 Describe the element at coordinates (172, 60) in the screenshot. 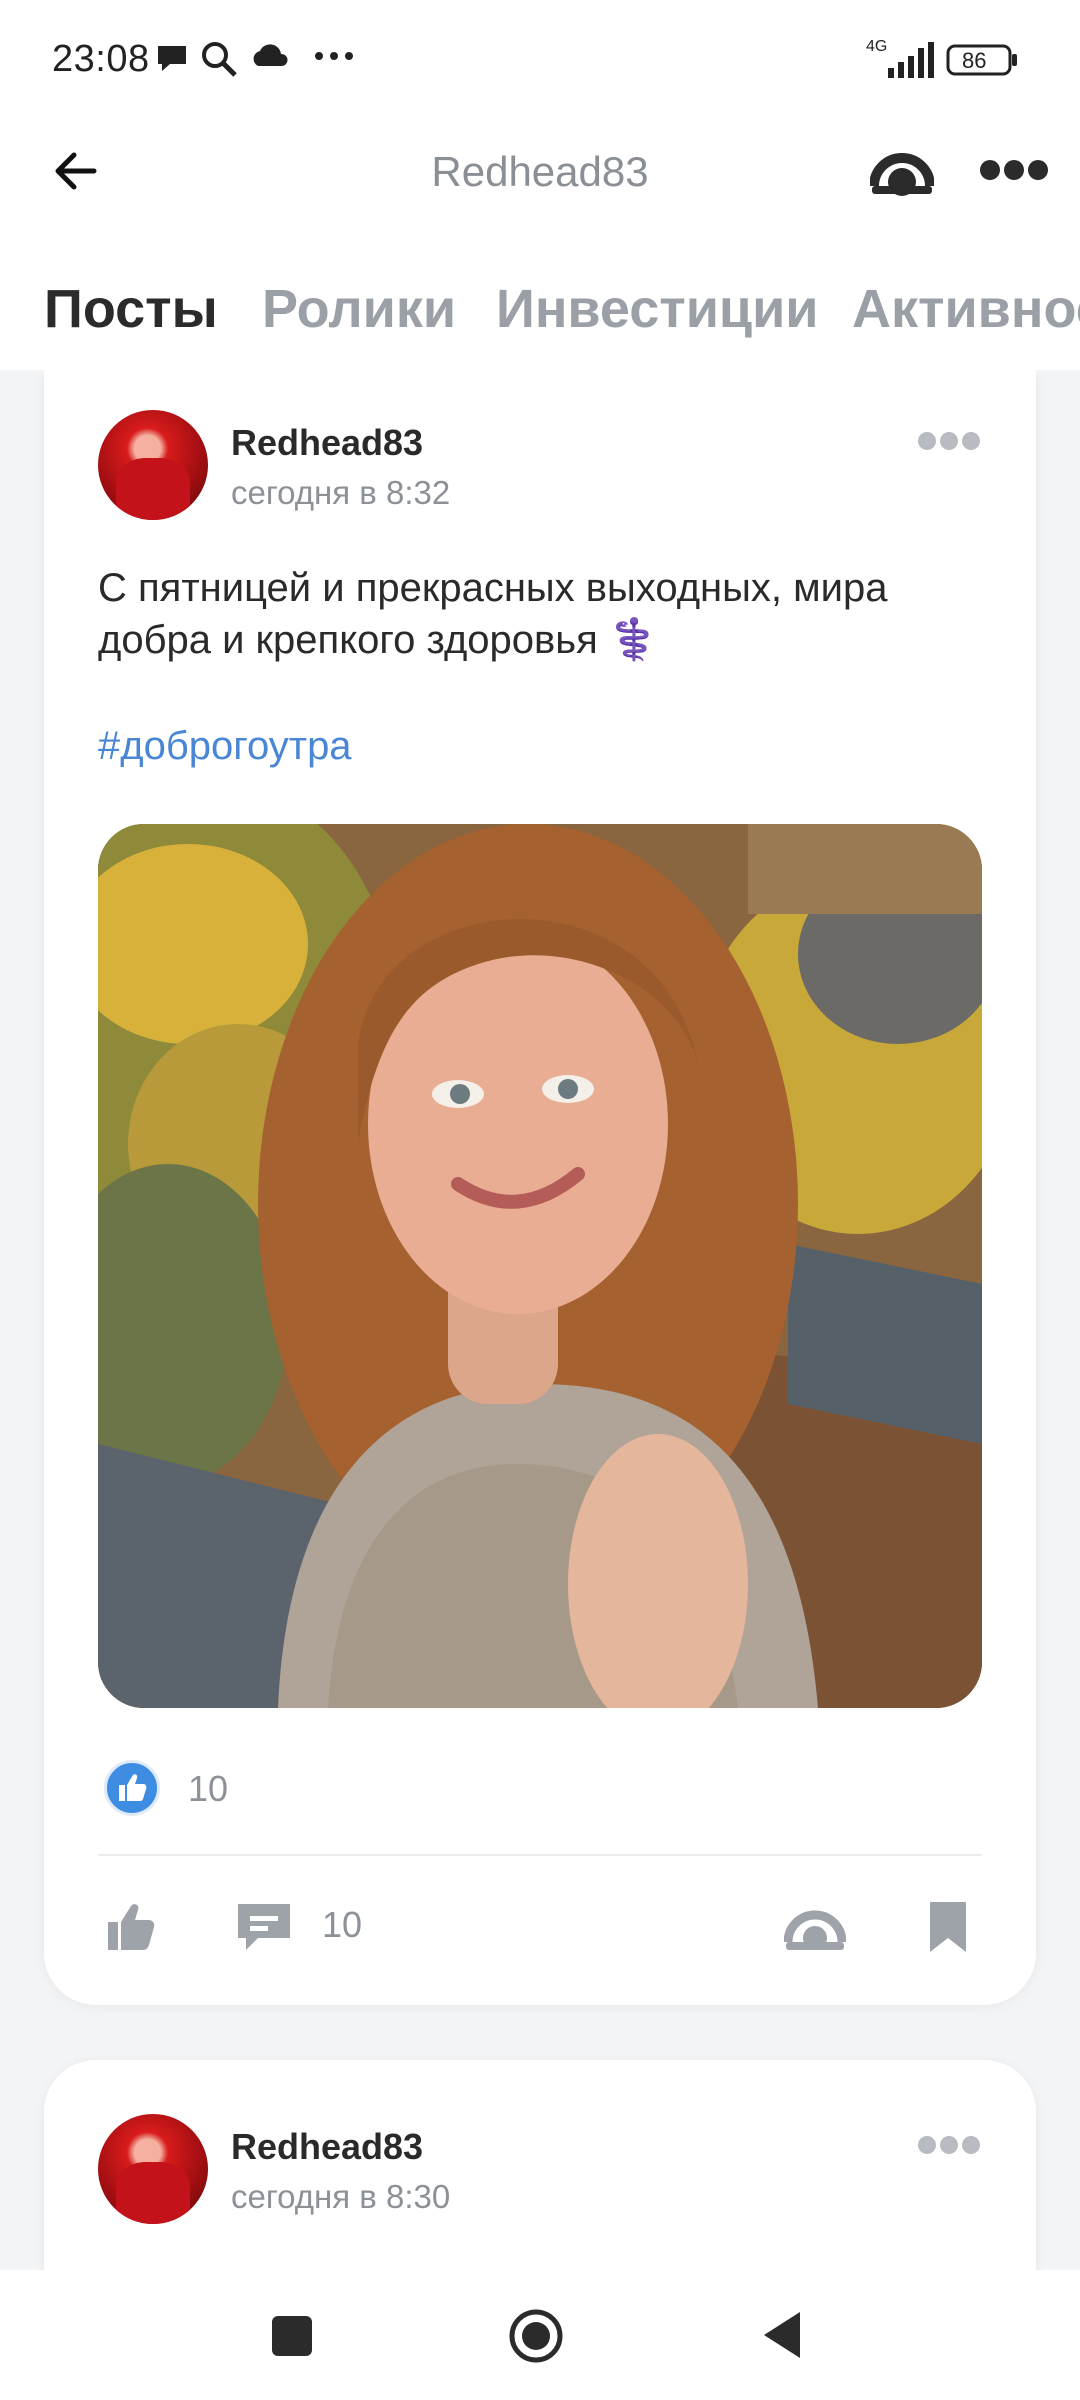

I see `chat-bubble-icon` at that location.